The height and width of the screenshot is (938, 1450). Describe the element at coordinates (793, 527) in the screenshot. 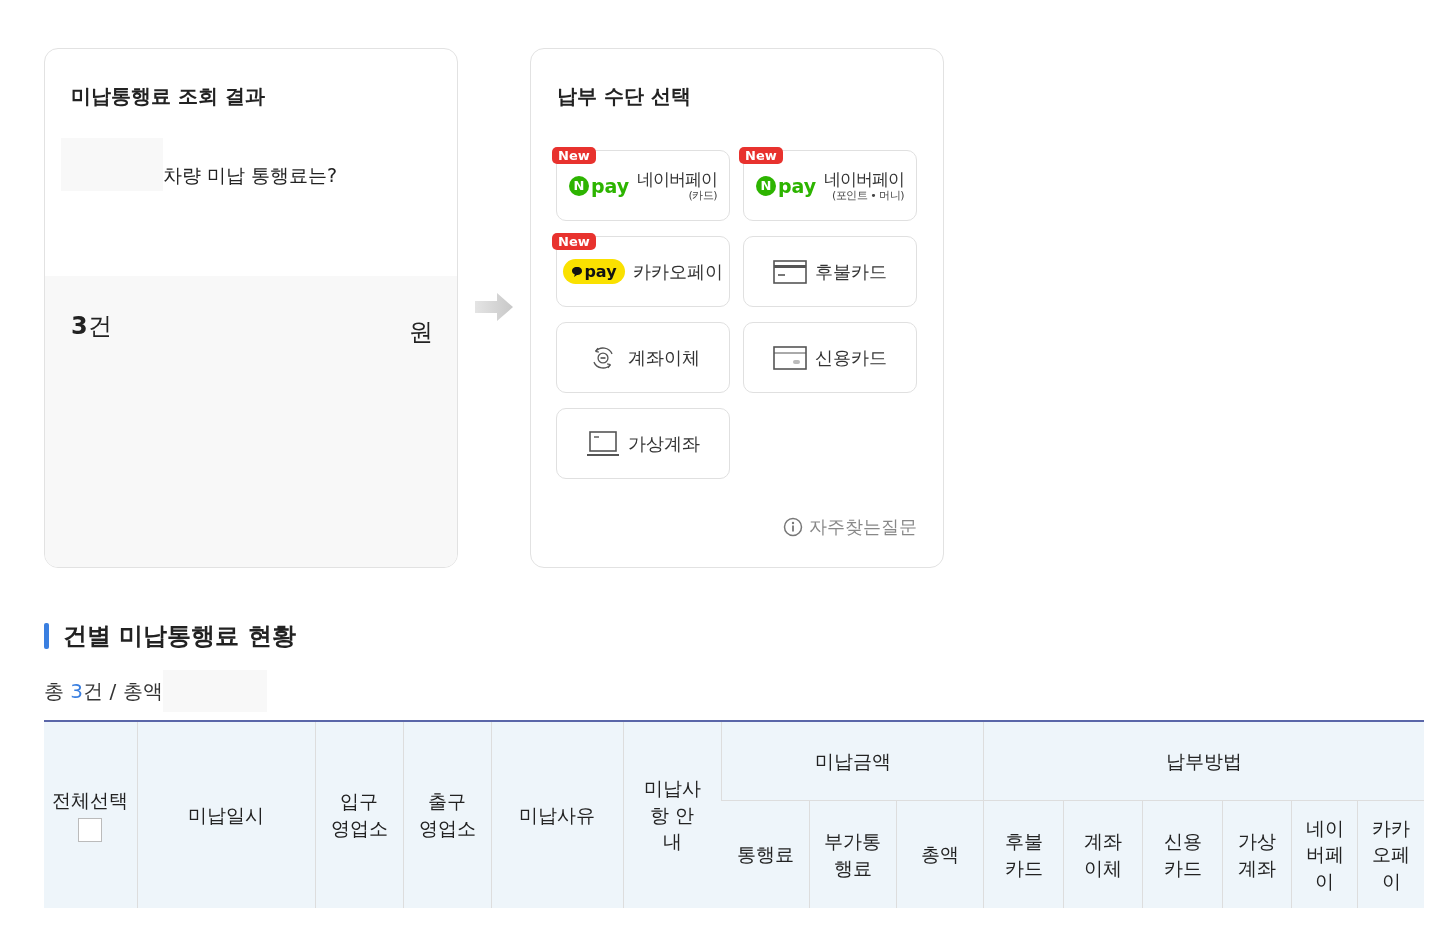

I see `info-icon` at that location.